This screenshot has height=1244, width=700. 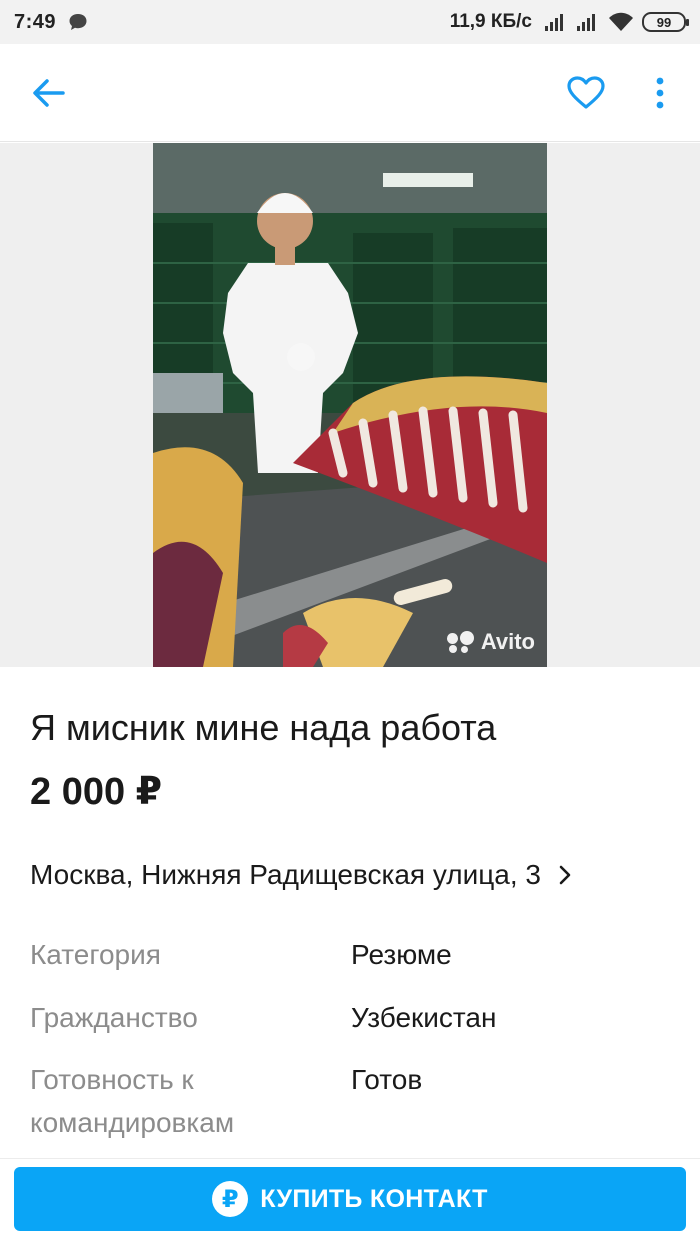 I want to click on chat-notification-icon, so click(x=78, y=22).